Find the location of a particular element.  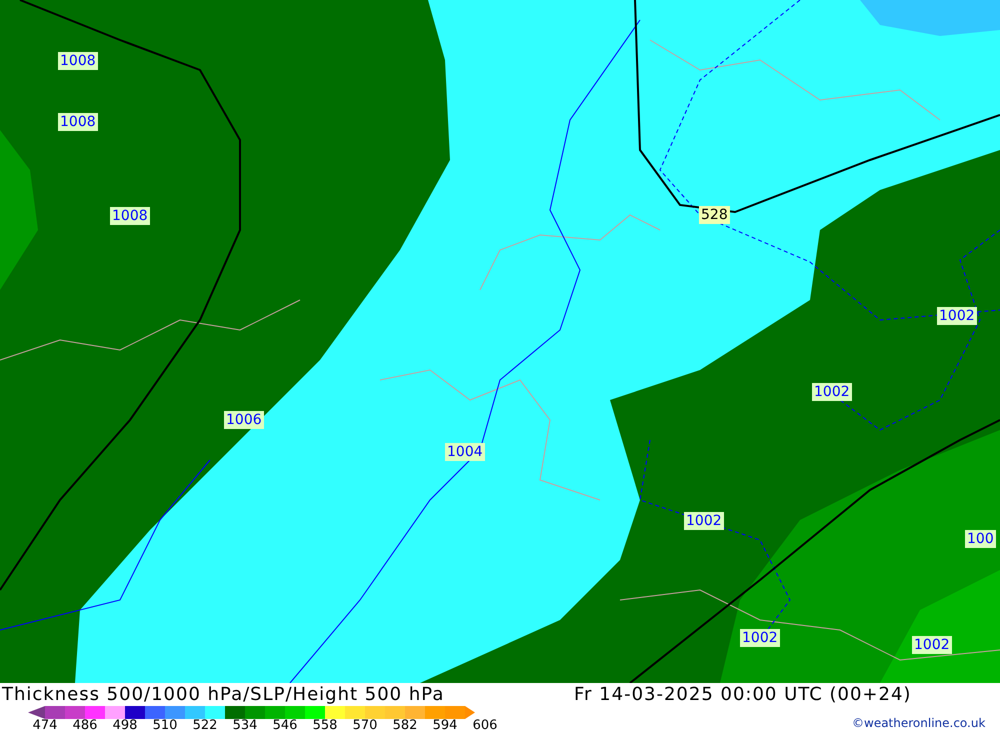

scale-tick-label: 498 is located at coordinates (125, 725).